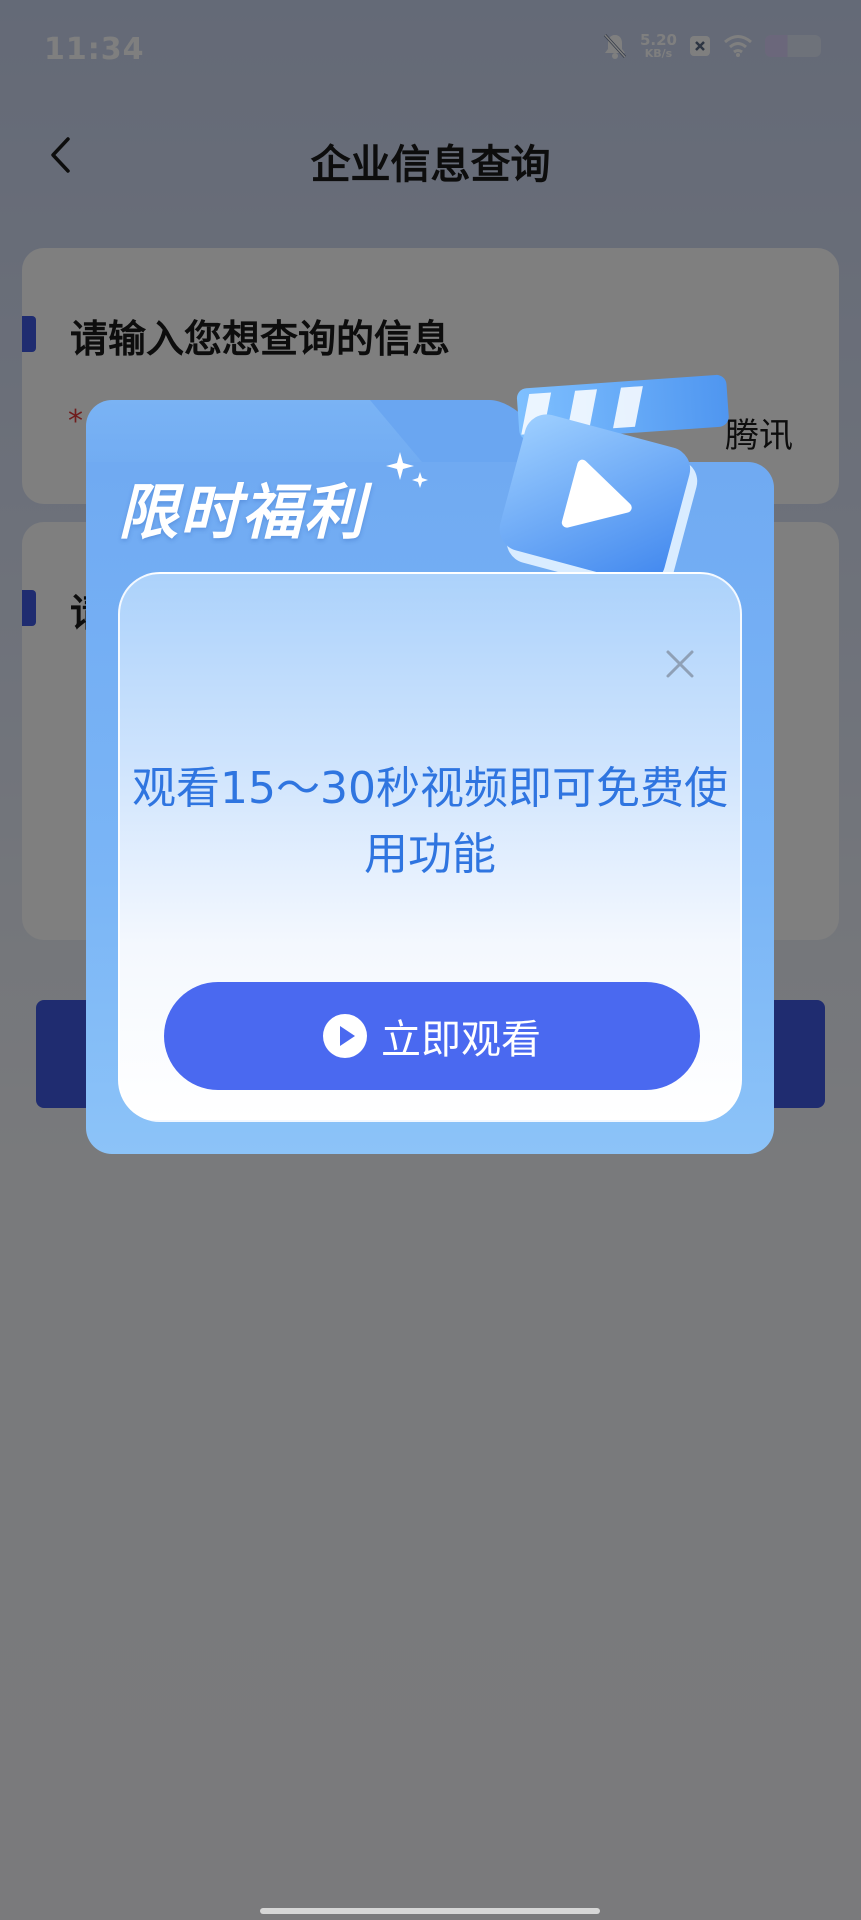 The image size is (861, 1920). I want to click on watch-video-label: 立即观看, so click(461, 1040).